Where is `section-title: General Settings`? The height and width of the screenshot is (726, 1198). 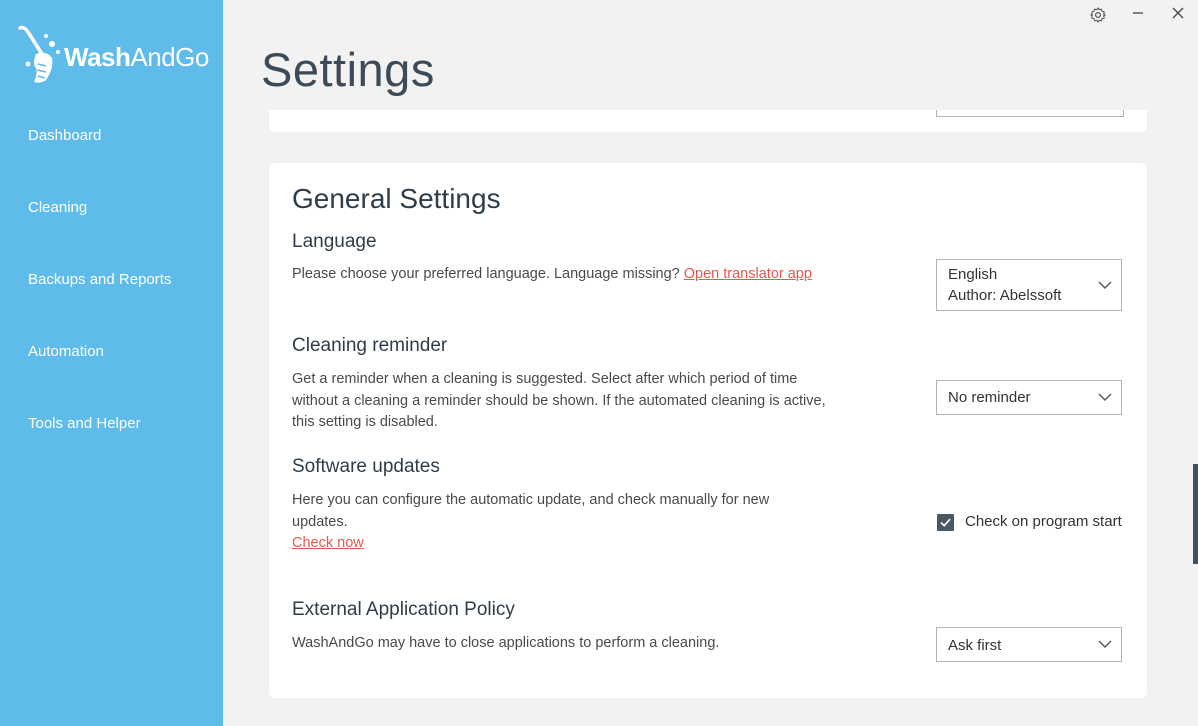 section-title: General Settings is located at coordinates (396, 198).